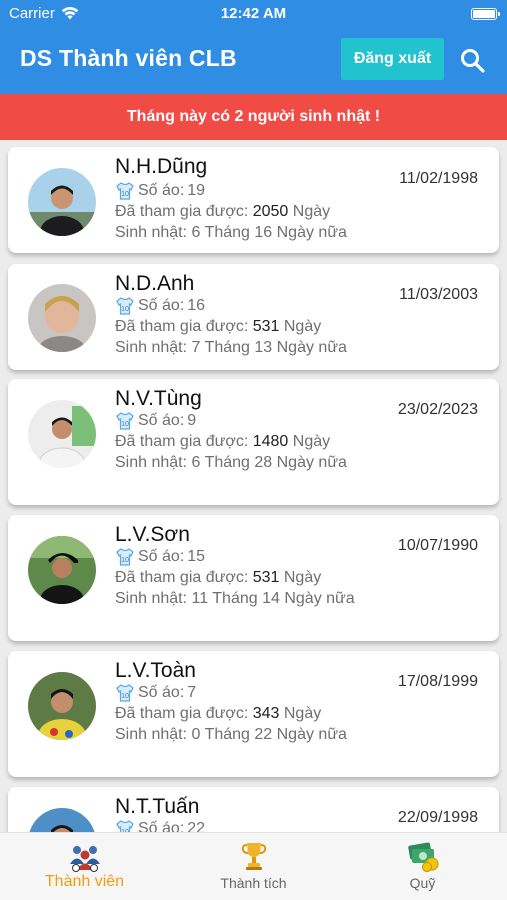 The height and width of the screenshot is (900, 507). I want to click on birthday-countdown: 6 Tháng 16 Ngày nữa, so click(269, 232).